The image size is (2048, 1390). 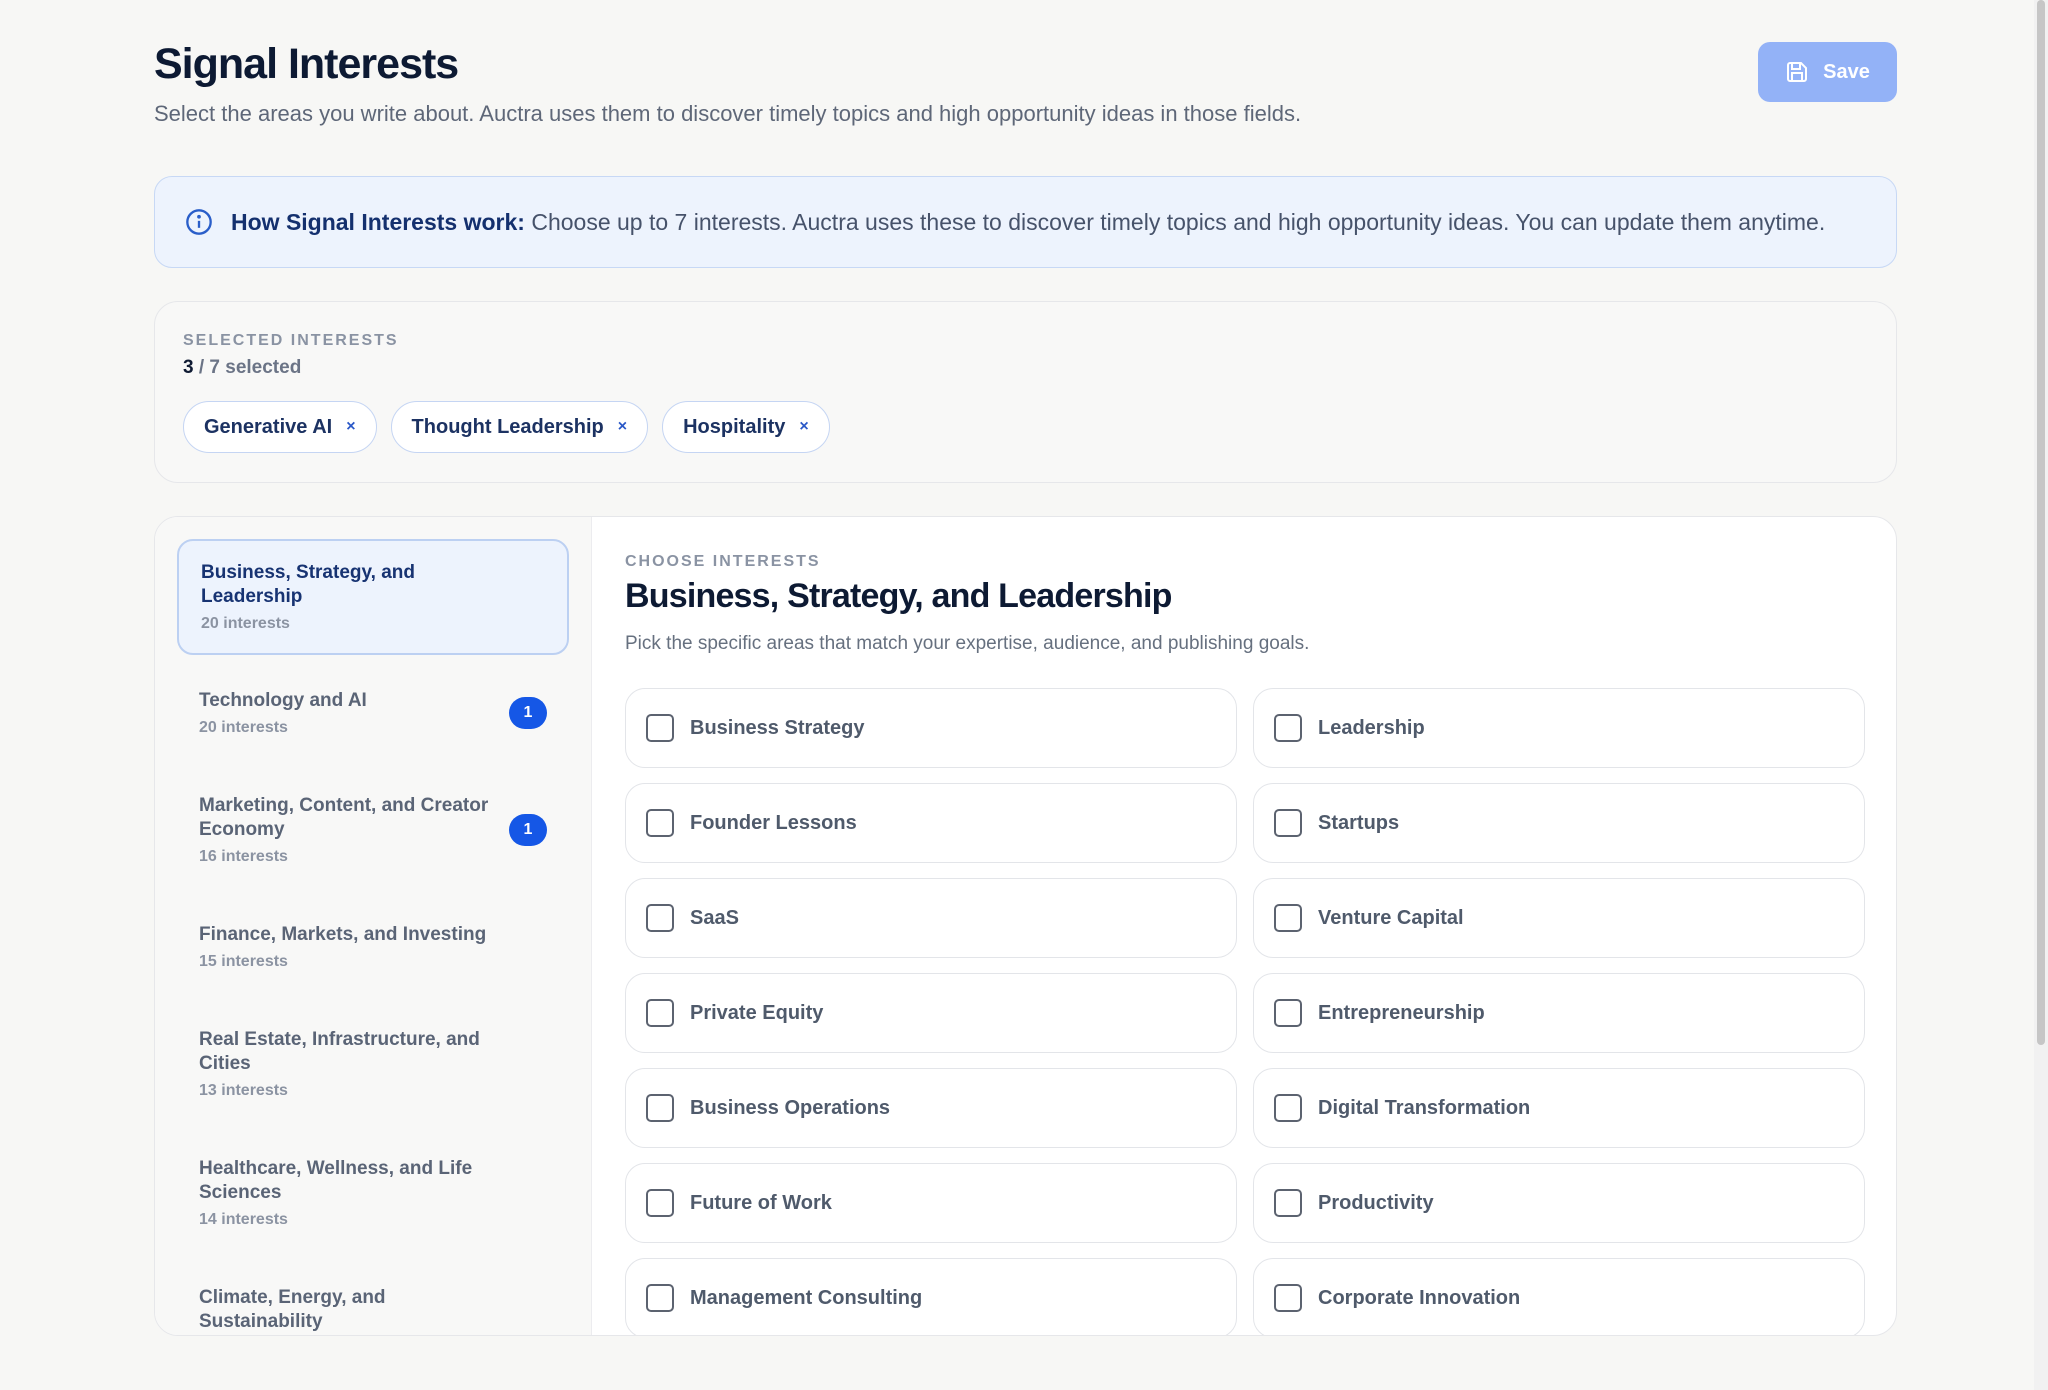 What do you see at coordinates (806, 1297) in the screenshot?
I see `option-label: Management Consulting` at bounding box center [806, 1297].